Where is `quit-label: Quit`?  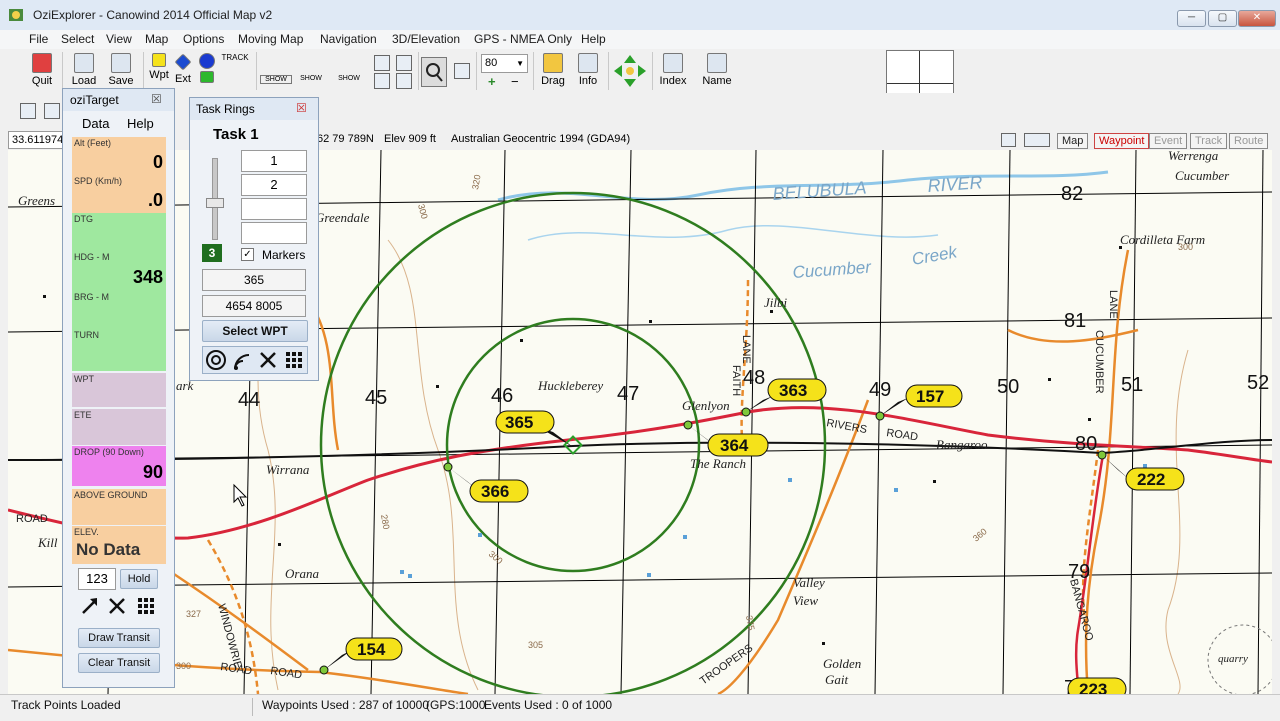
quit-label: Quit is located at coordinates (42, 81).